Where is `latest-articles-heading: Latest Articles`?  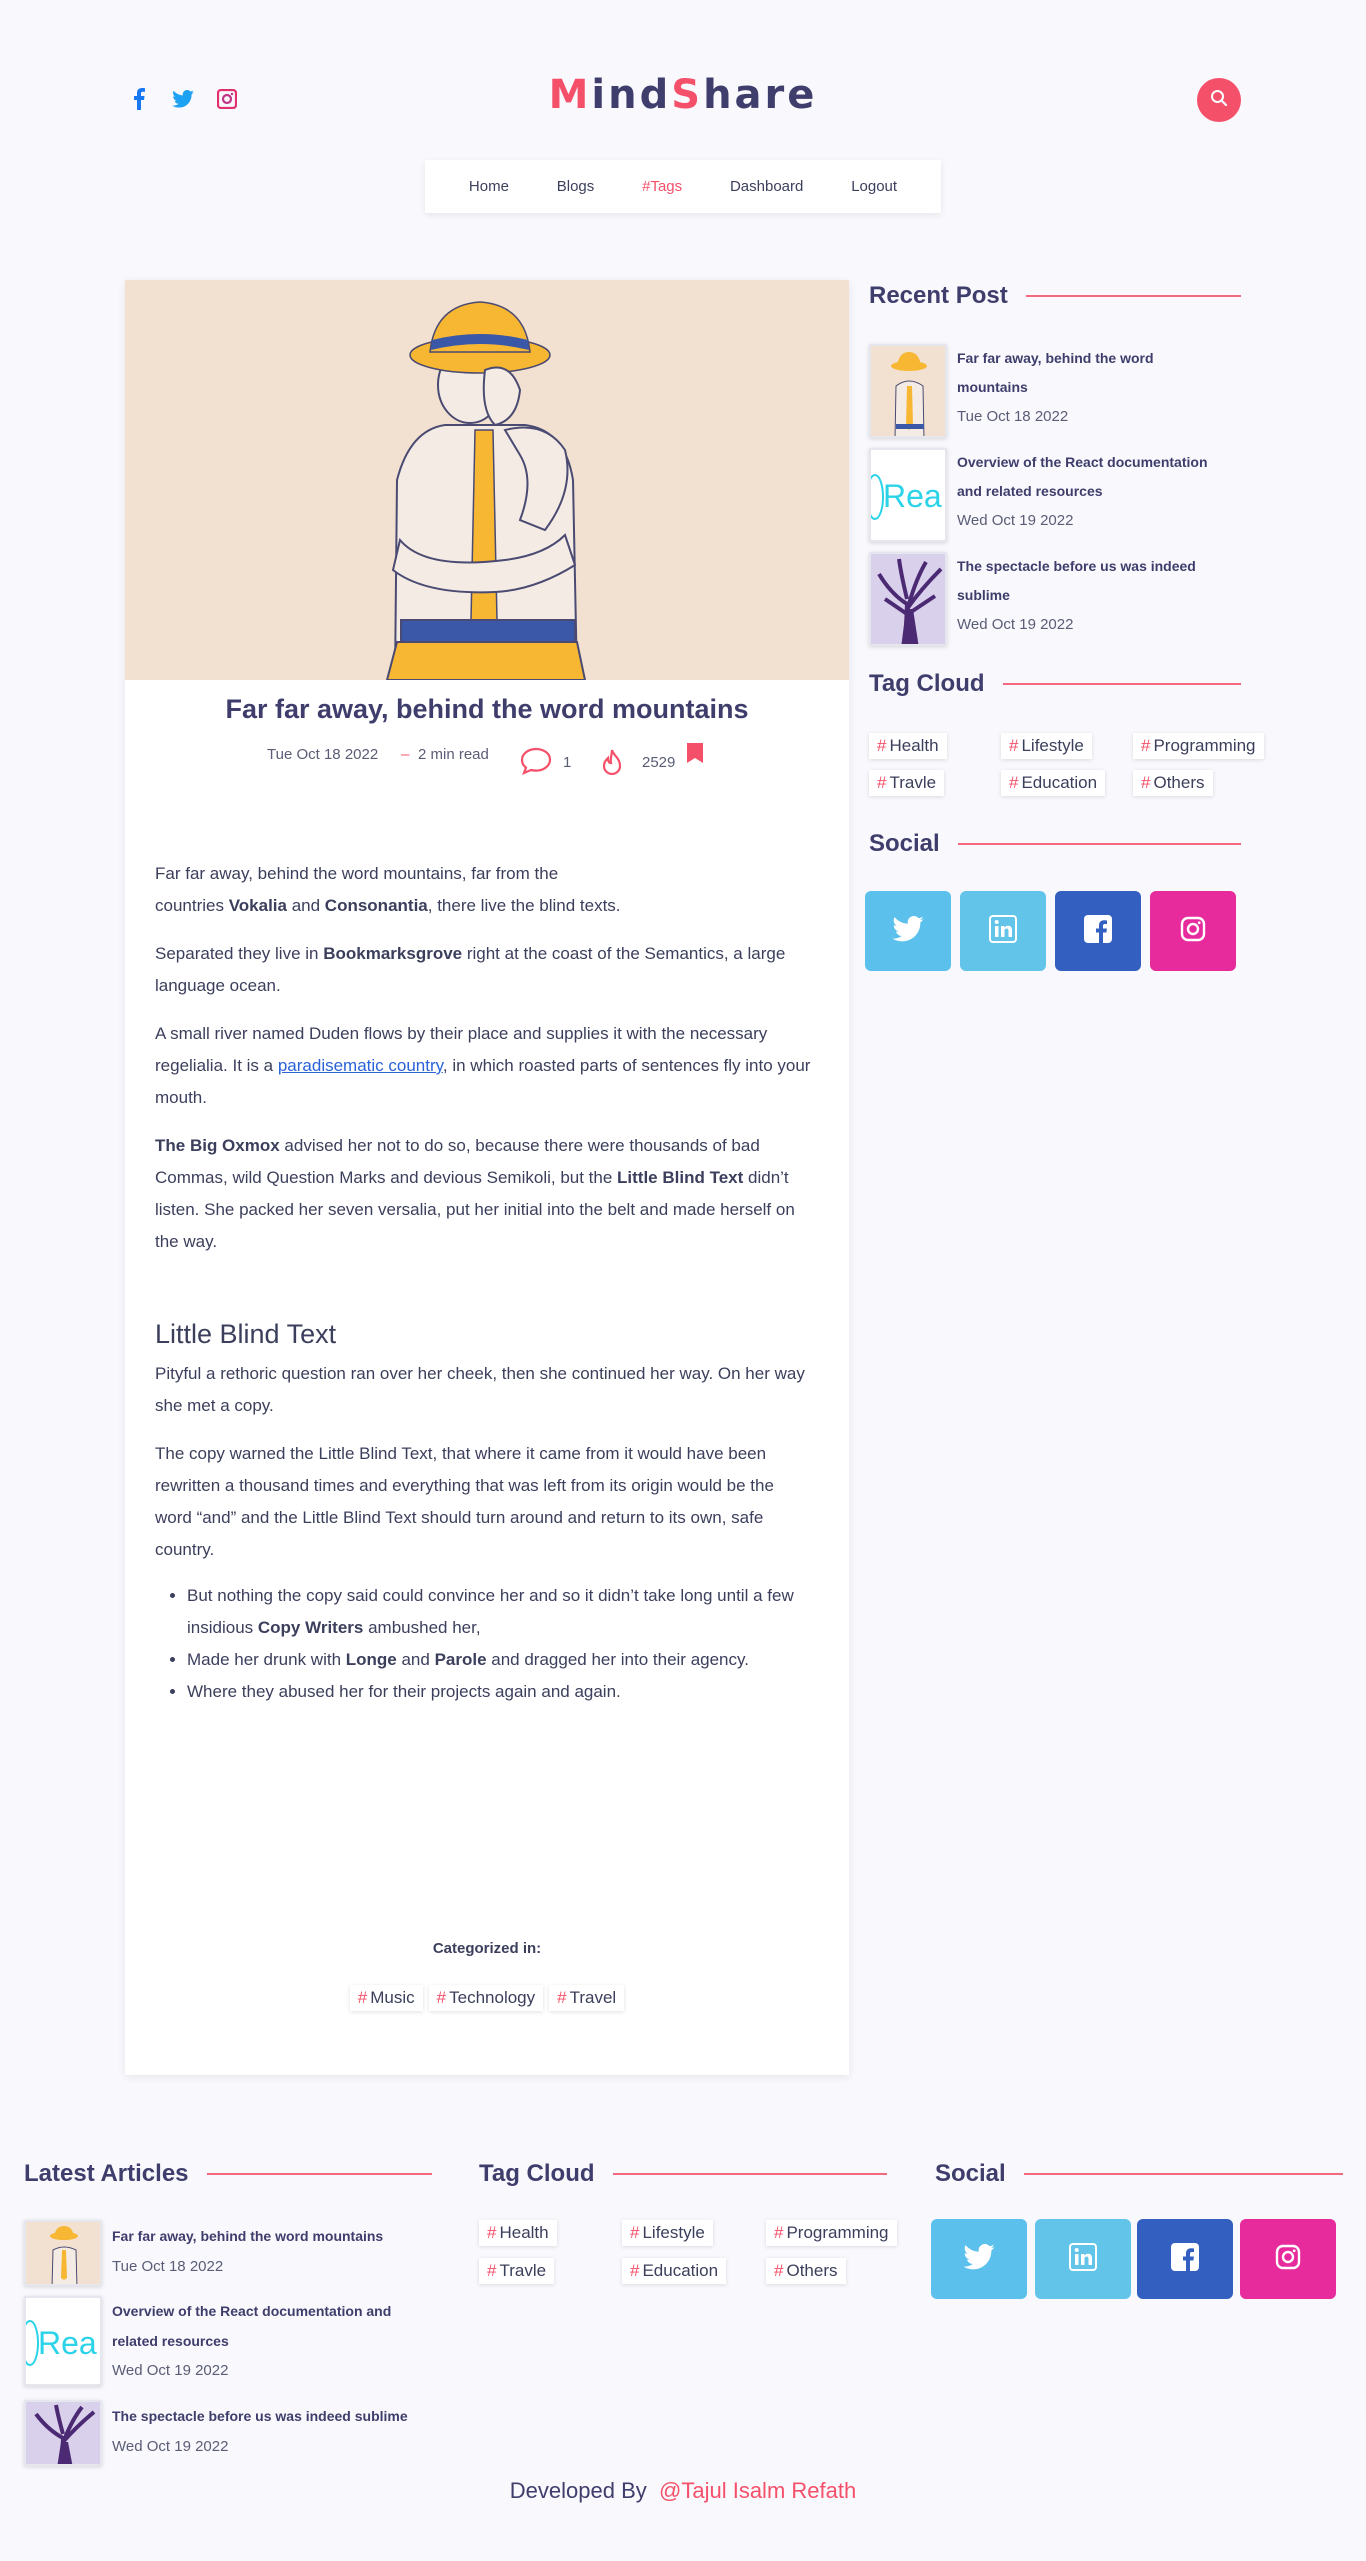
latest-articles-heading: Latest Articles is located at coordinates (228, 2174).